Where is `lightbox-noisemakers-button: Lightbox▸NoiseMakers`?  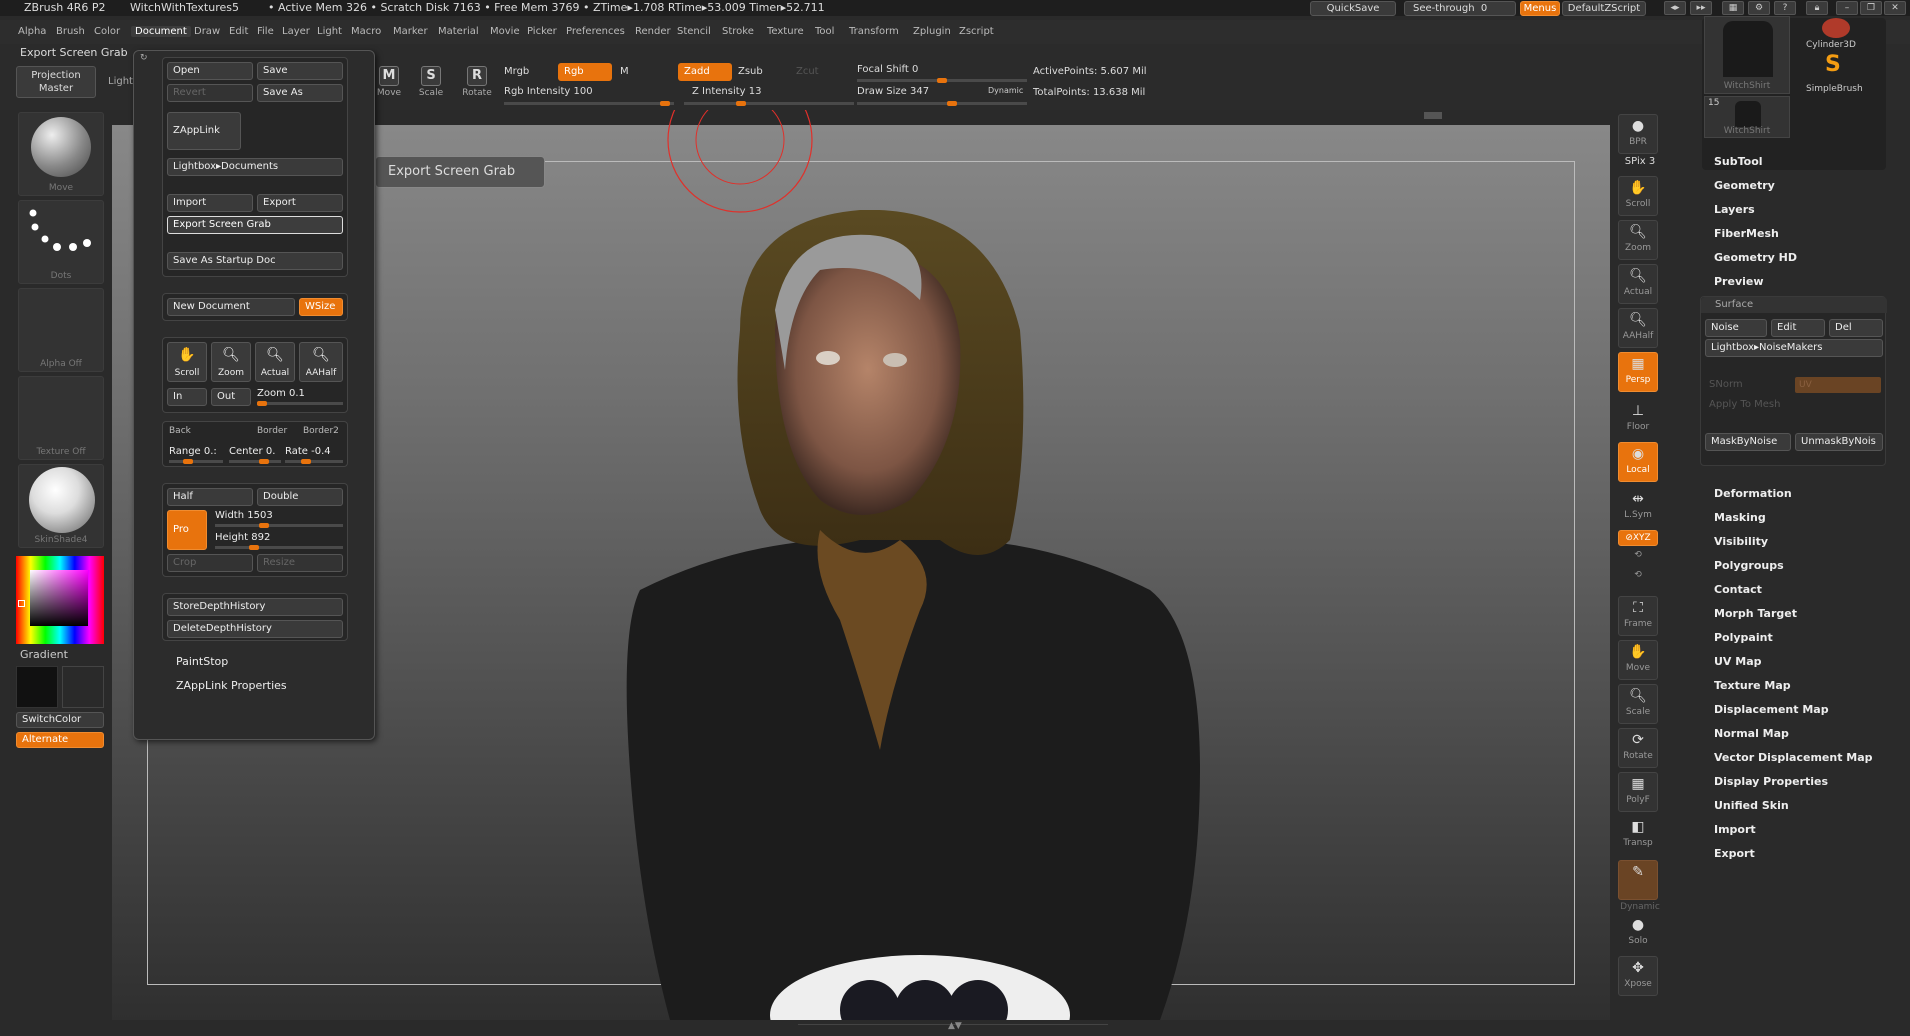
lightbox-noisemakers-button: Lightbox▸NoiseMakers is located at coordinates (1794, 348).